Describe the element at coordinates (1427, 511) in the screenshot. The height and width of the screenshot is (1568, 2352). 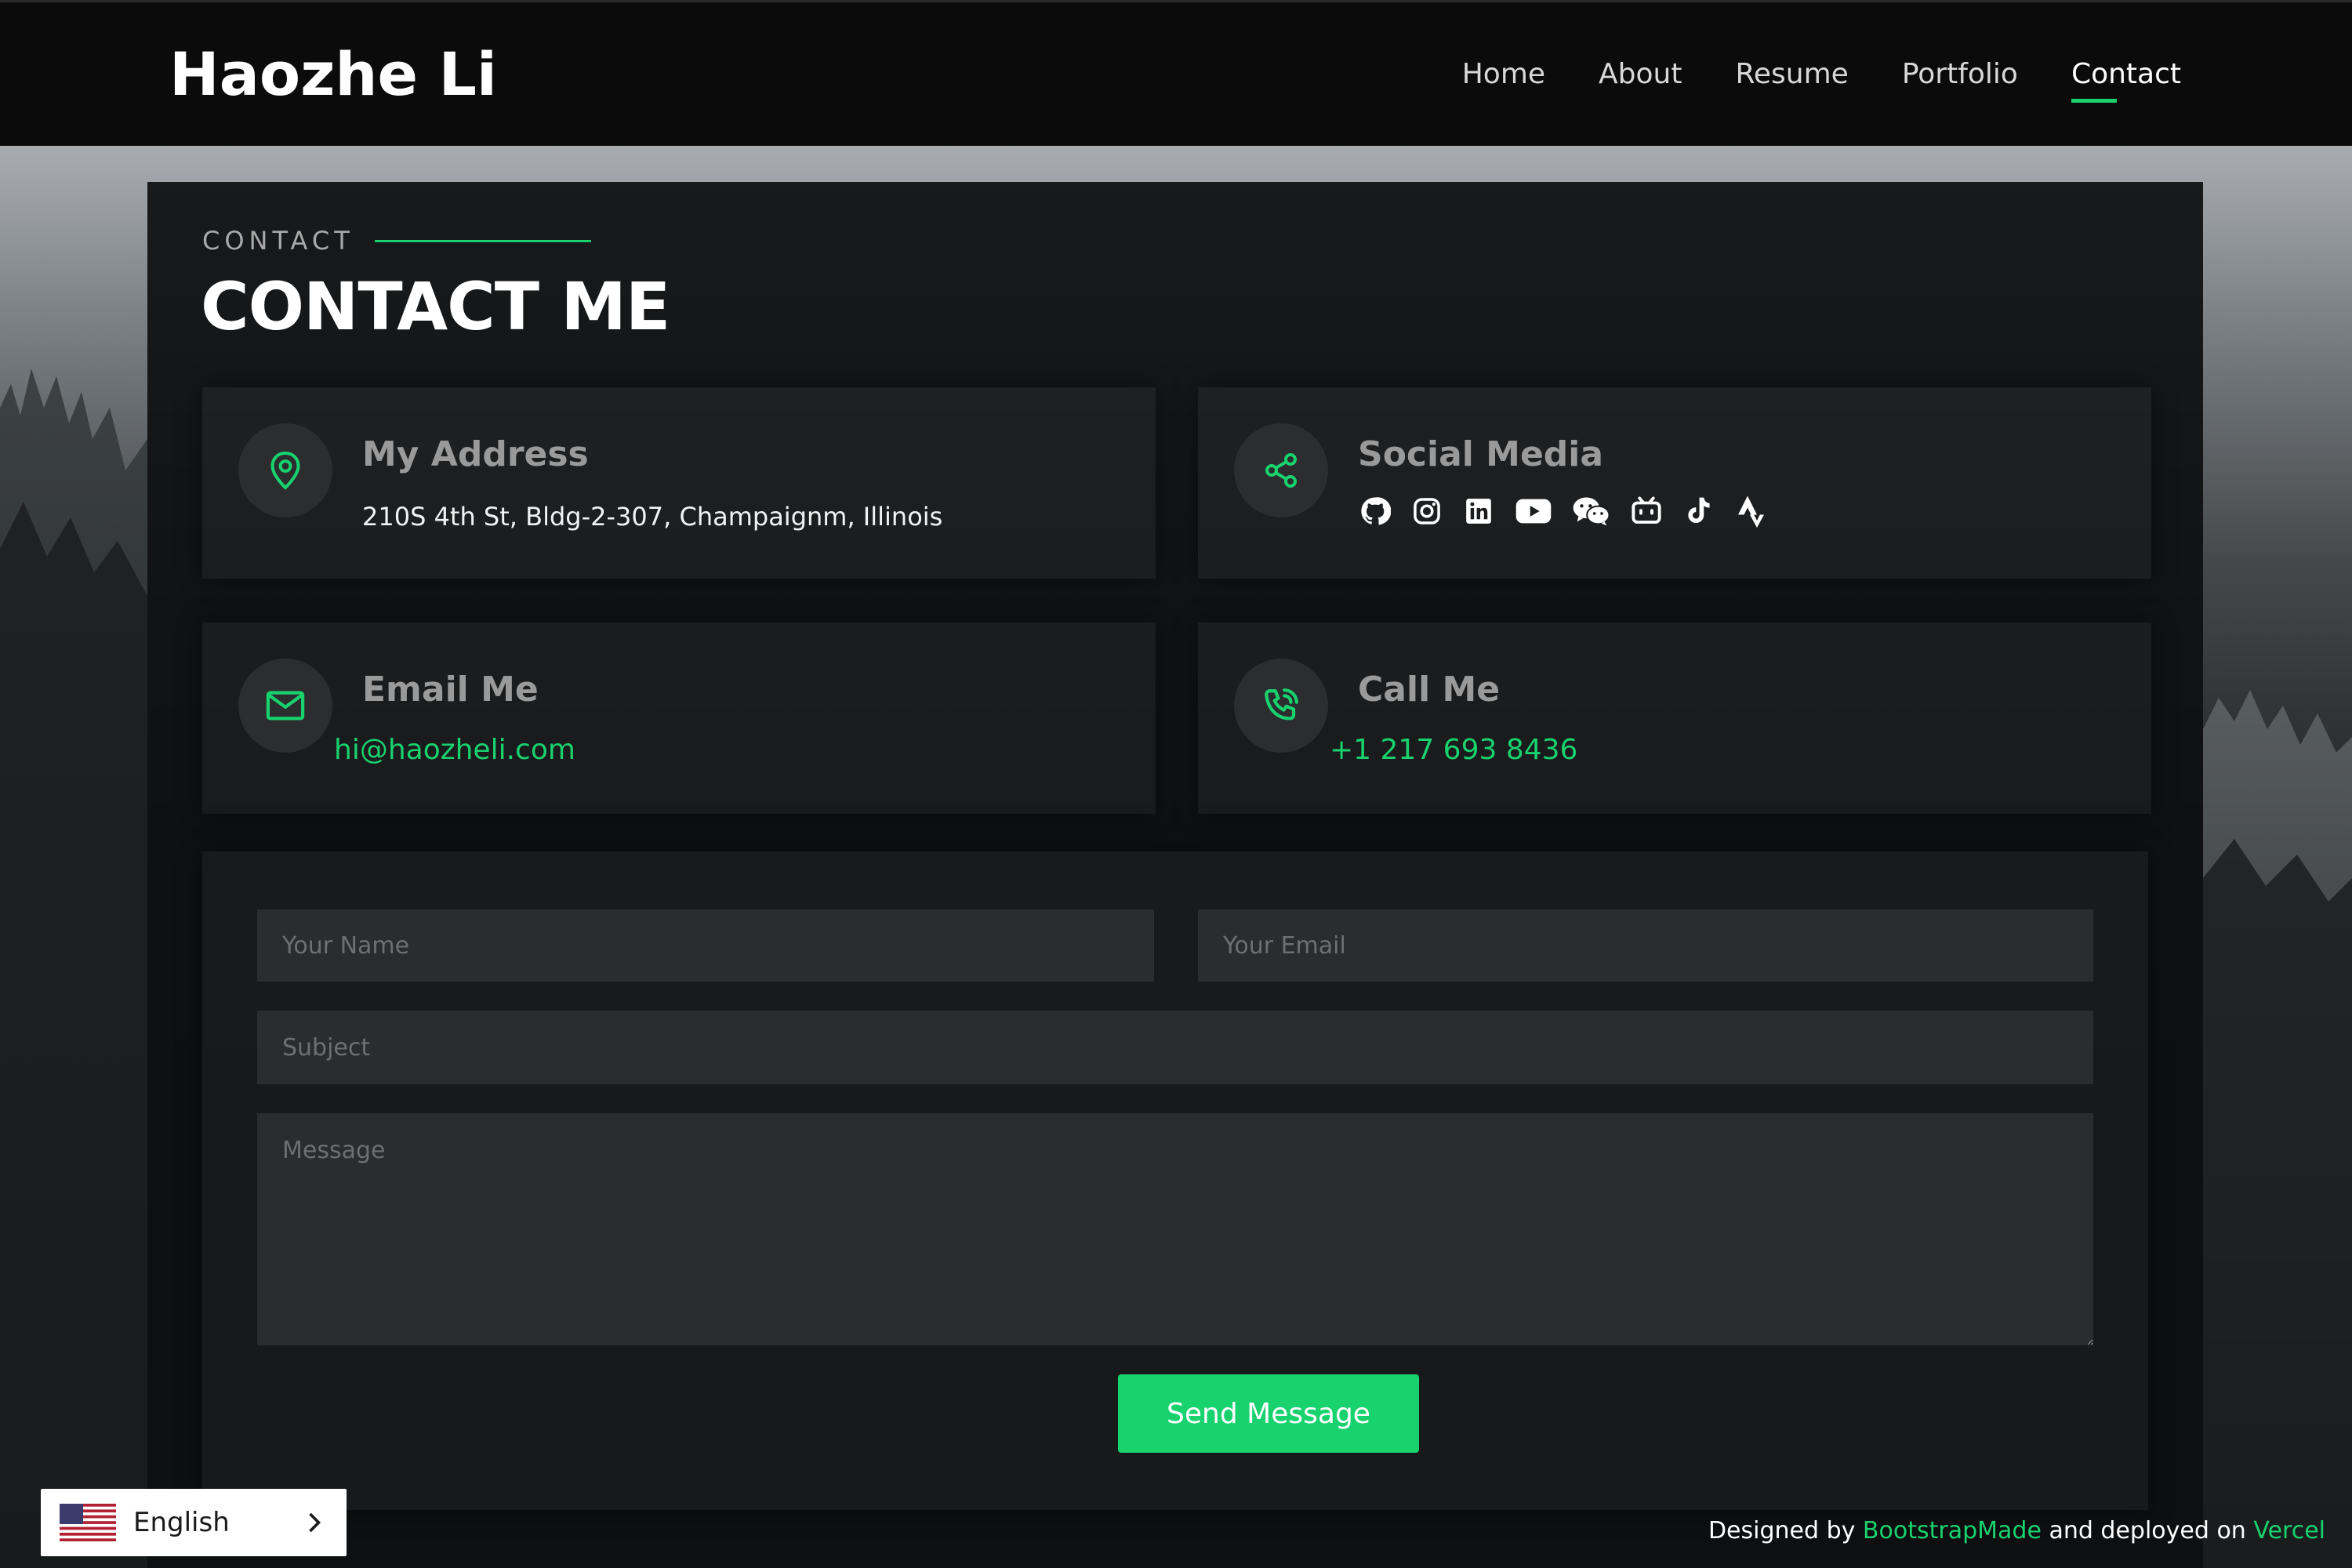
I see `instagram-icon` at that location.